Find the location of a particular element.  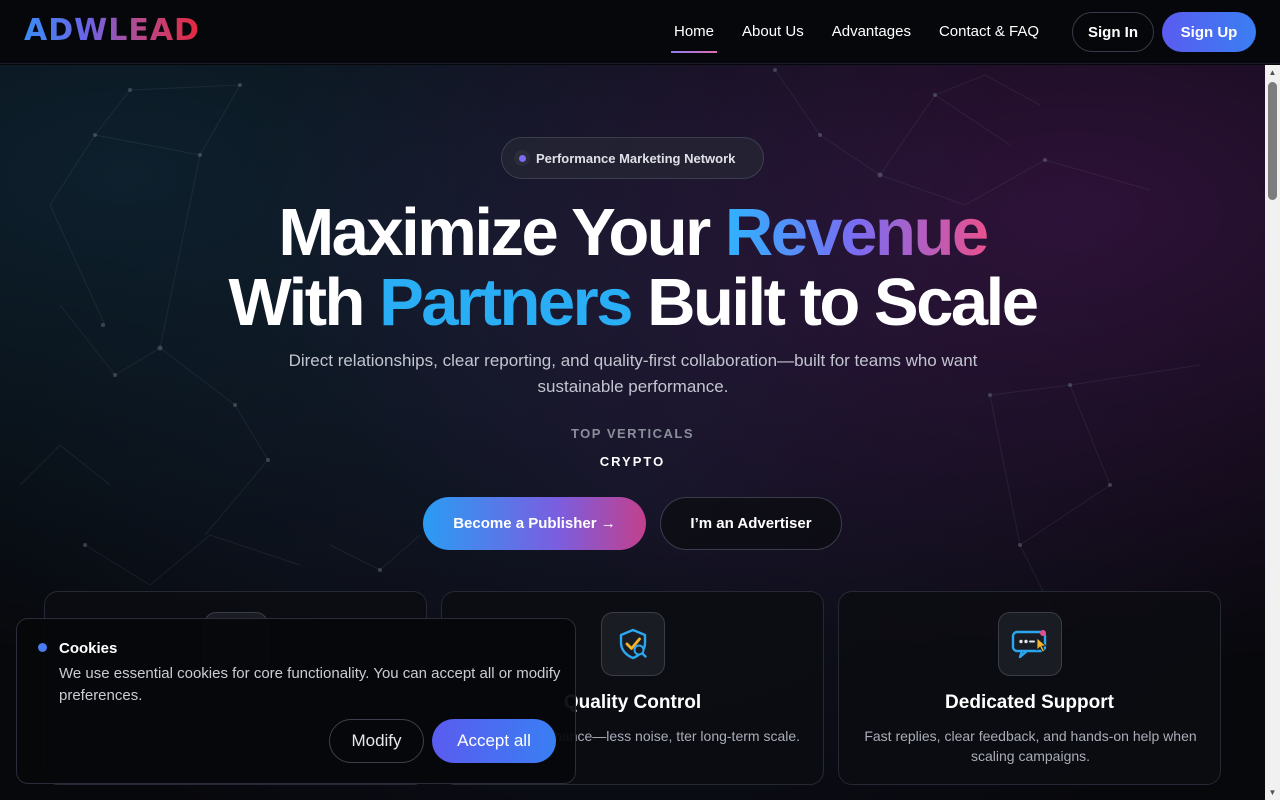

cookie-status-dot-icon is located at coordinates (42, 647).